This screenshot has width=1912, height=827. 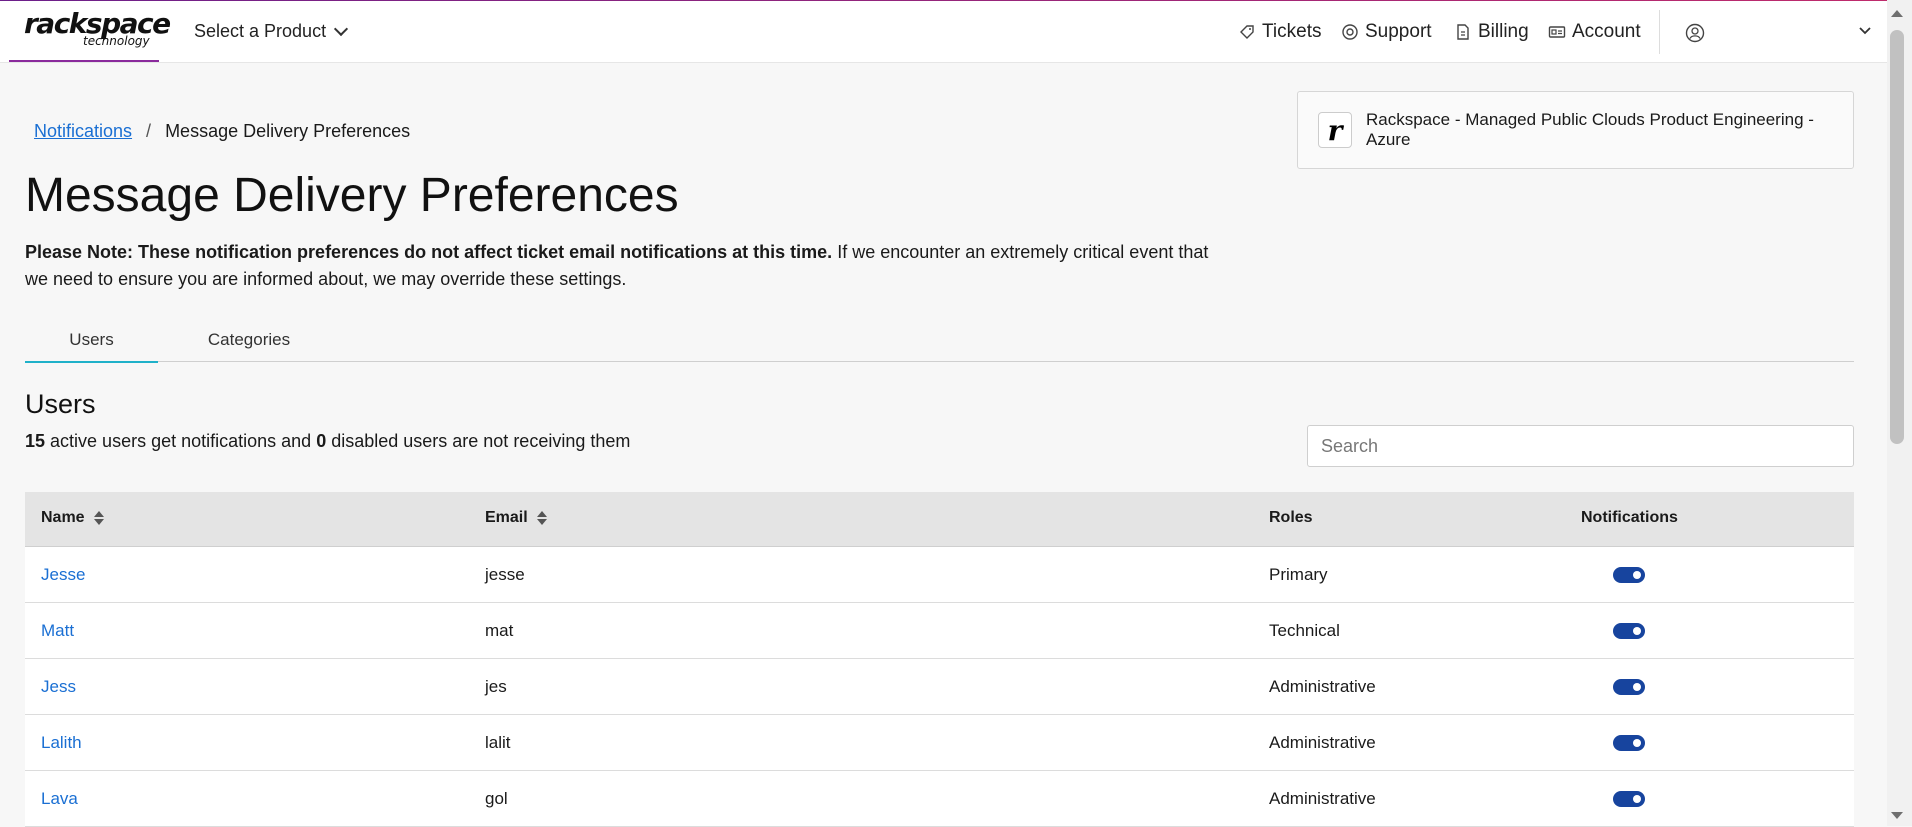 I want to click on table-row: Lava gol Administrative, so click(x=939, y=799).